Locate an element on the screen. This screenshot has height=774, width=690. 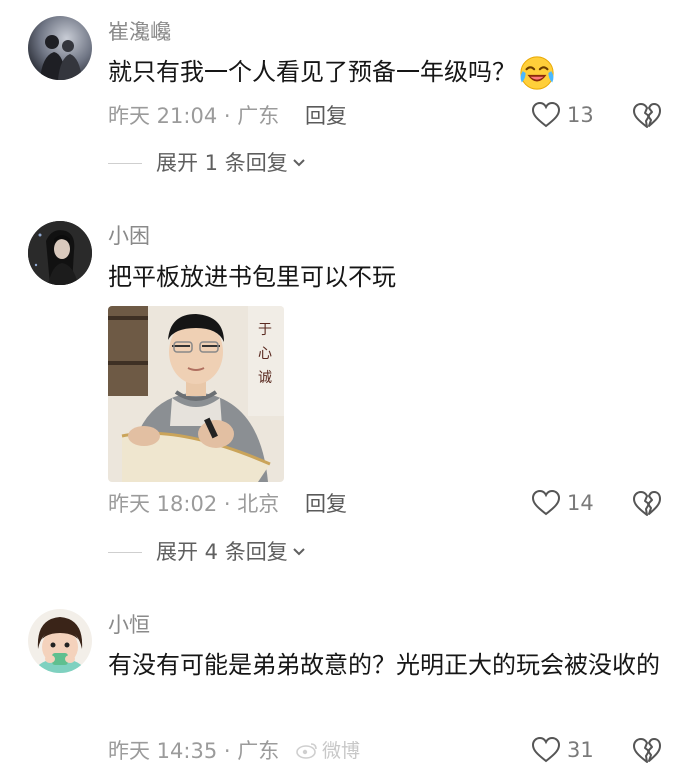
watermark: 微博 is located at coordinates (328, 749).